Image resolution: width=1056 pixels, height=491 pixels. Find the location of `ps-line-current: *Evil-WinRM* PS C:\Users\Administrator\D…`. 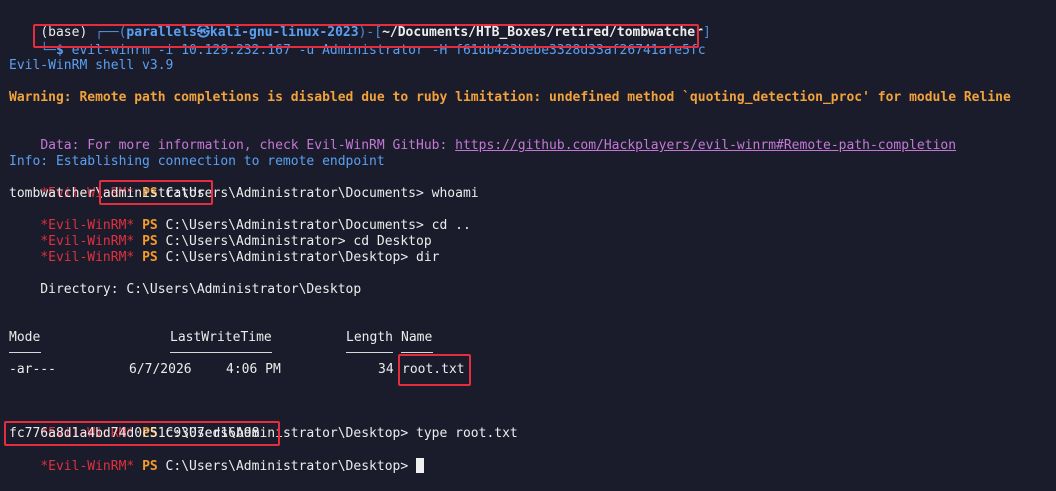

ps-line-current: *Evil-WinRM* PS C:\Users\Administrator\D… is located at coordinates (216, 458).